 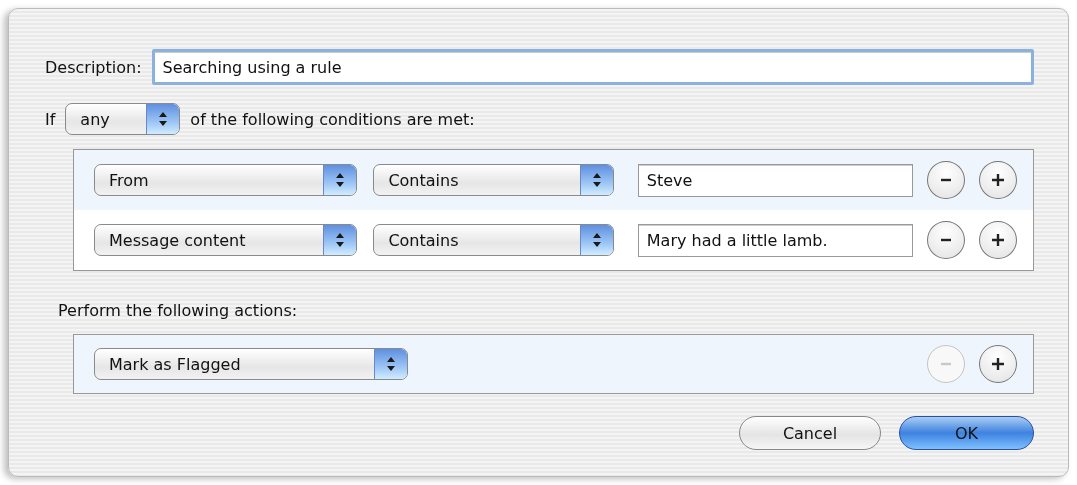 What do you see at coordinates (50, 119) in the screenshot?
I see `if-label: If` at bounding box center [50, 119].